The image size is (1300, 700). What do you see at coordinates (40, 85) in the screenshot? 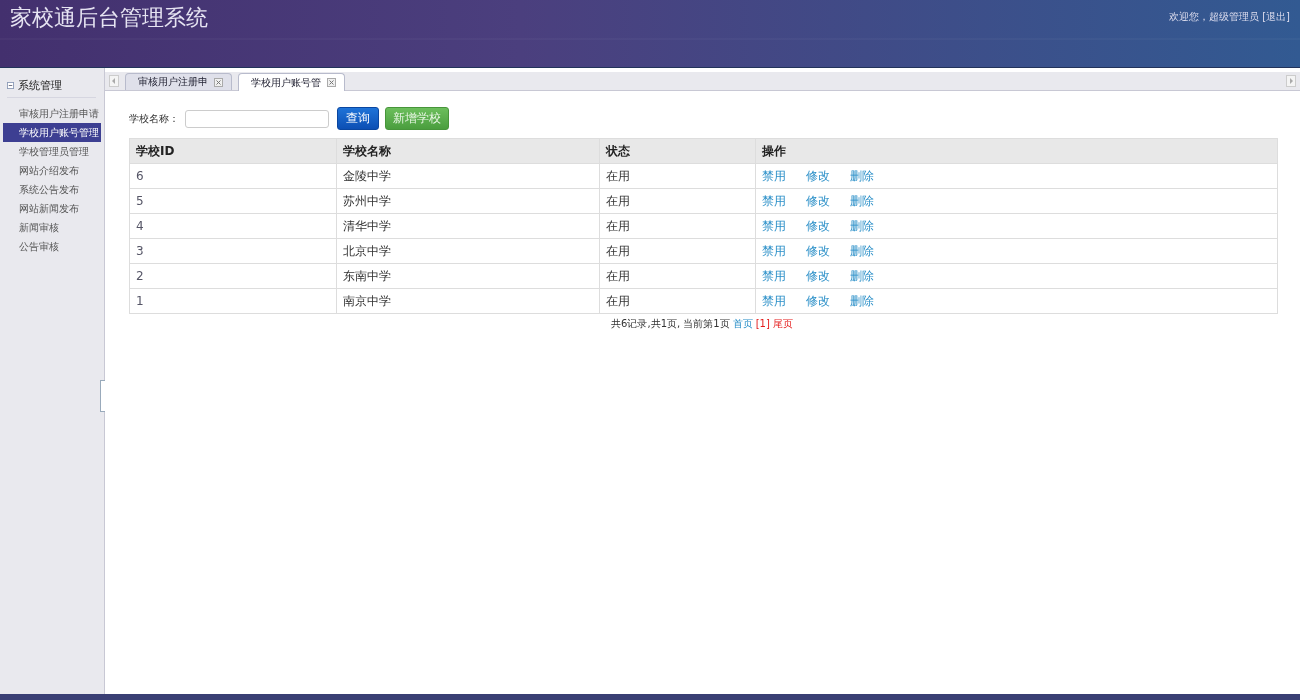
I see `section-title: 系统管理` at bounding box center [40, 85].